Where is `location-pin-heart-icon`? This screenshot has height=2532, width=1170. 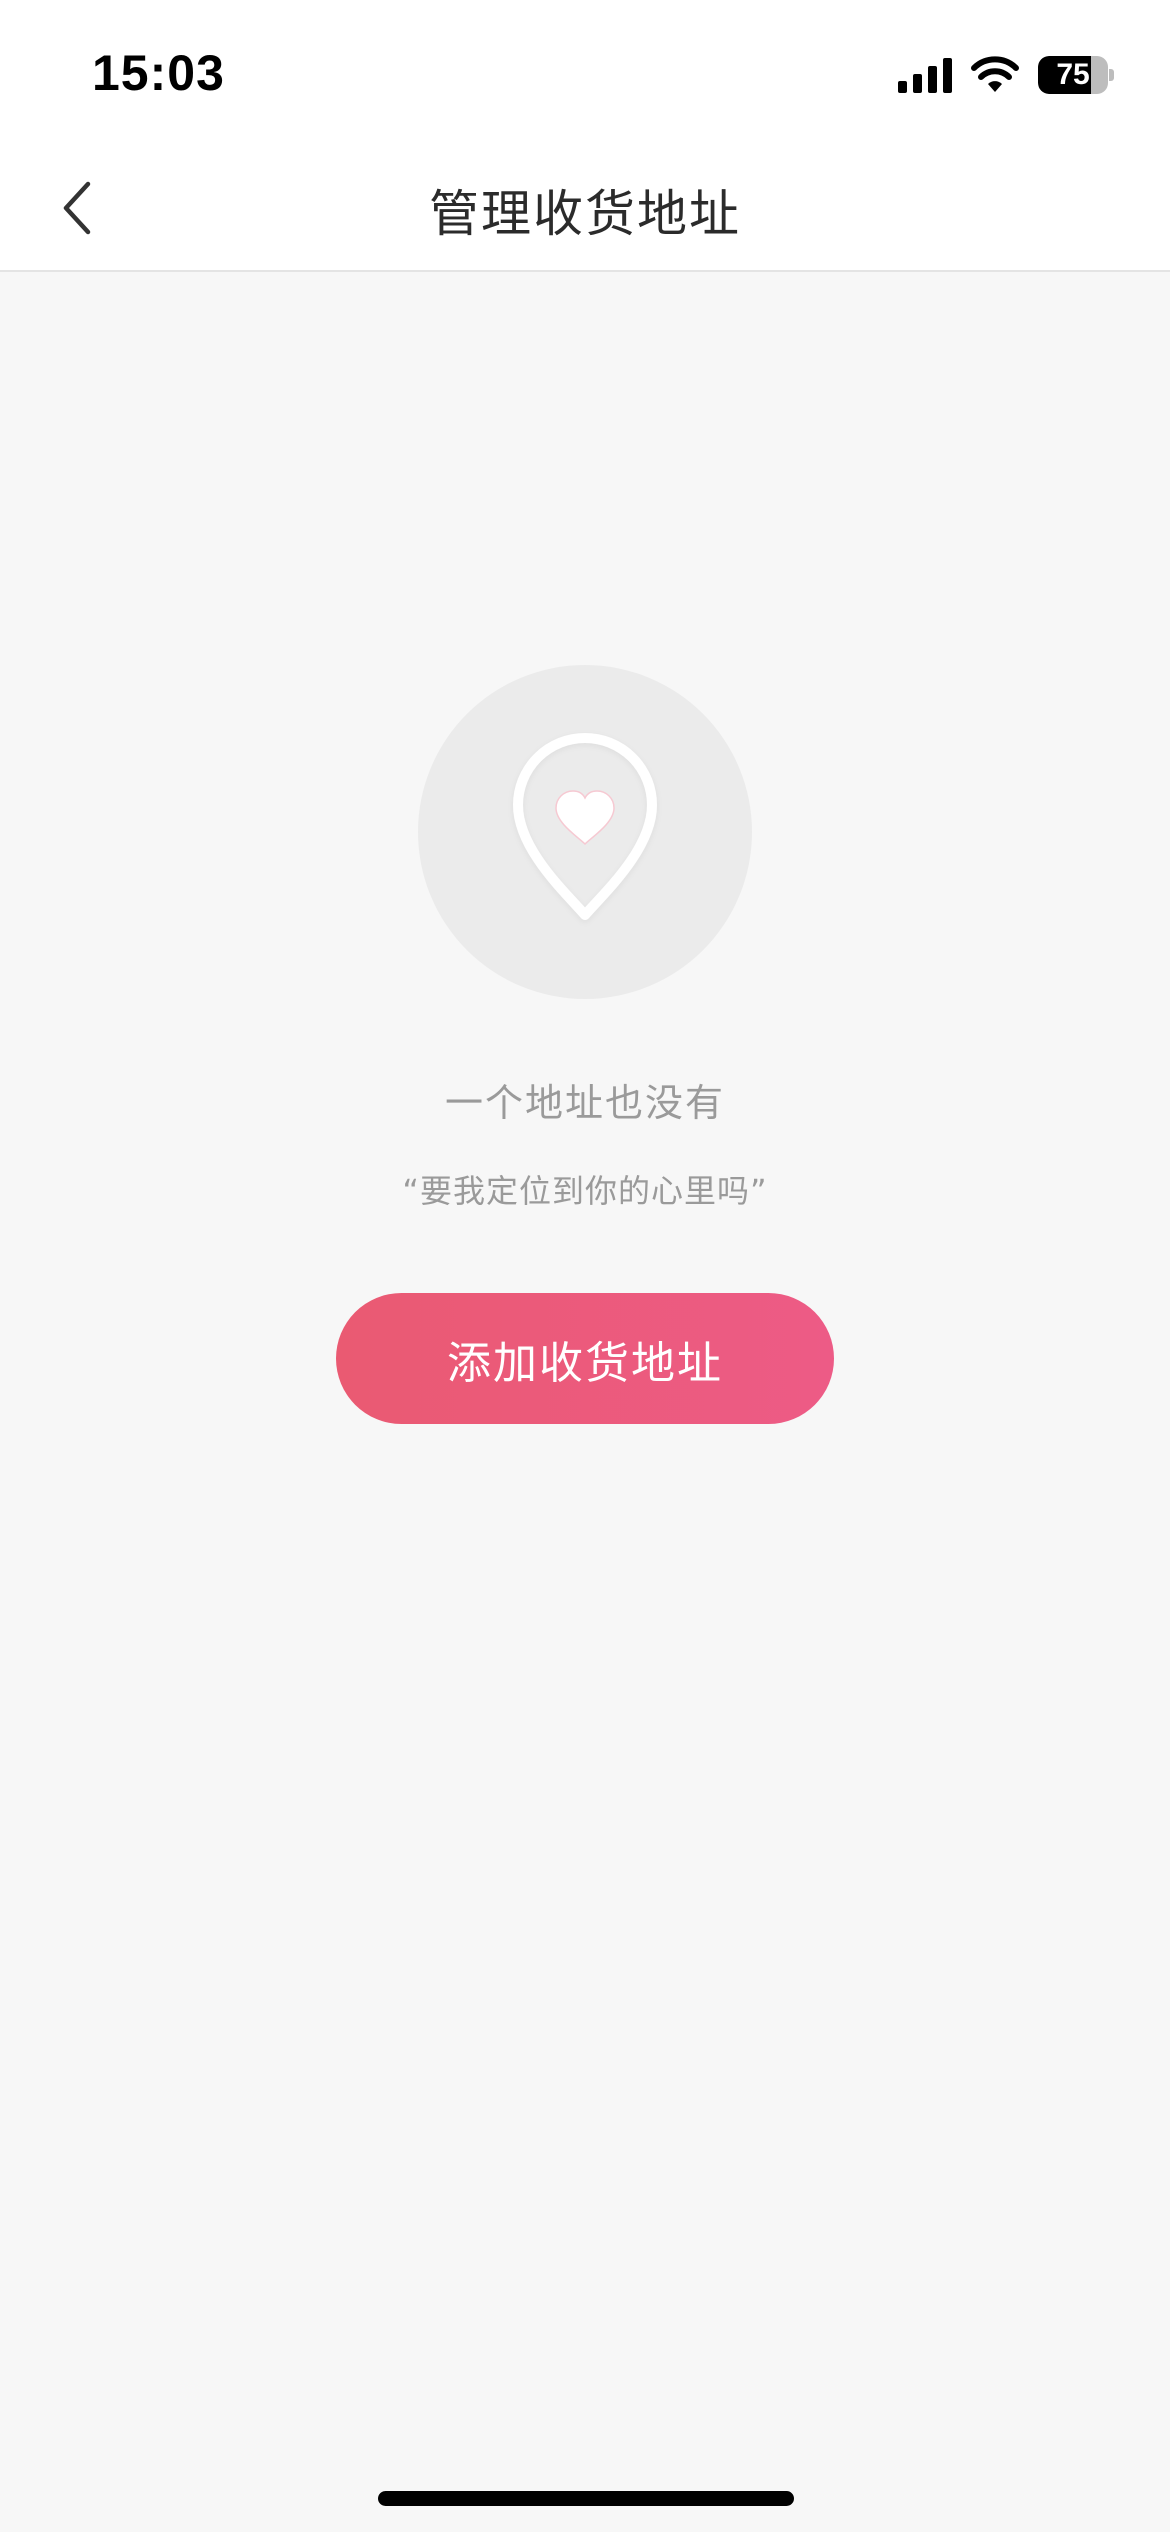 location-pin-heart-icon is located at coordinates (585, 826).